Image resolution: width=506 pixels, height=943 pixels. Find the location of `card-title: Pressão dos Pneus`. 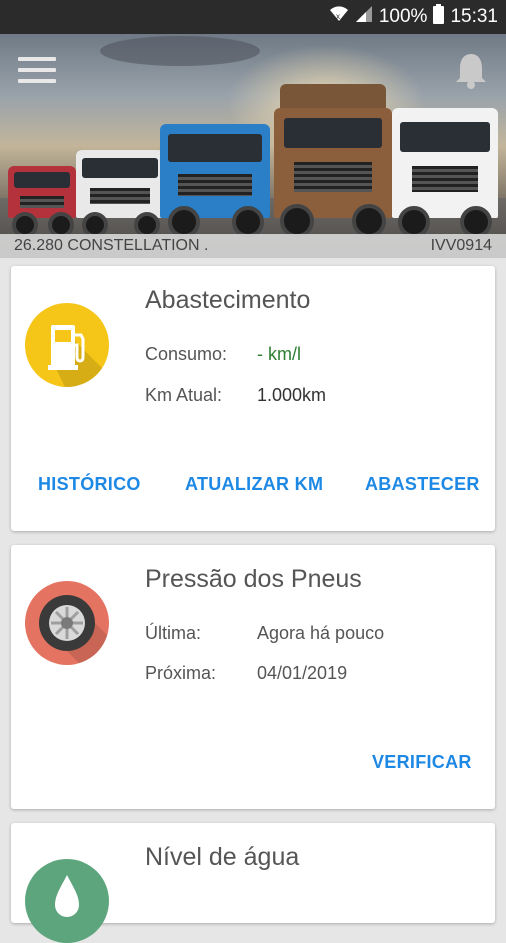

card-title: Pressão dos Pneus is located at coordinates (253, 579).